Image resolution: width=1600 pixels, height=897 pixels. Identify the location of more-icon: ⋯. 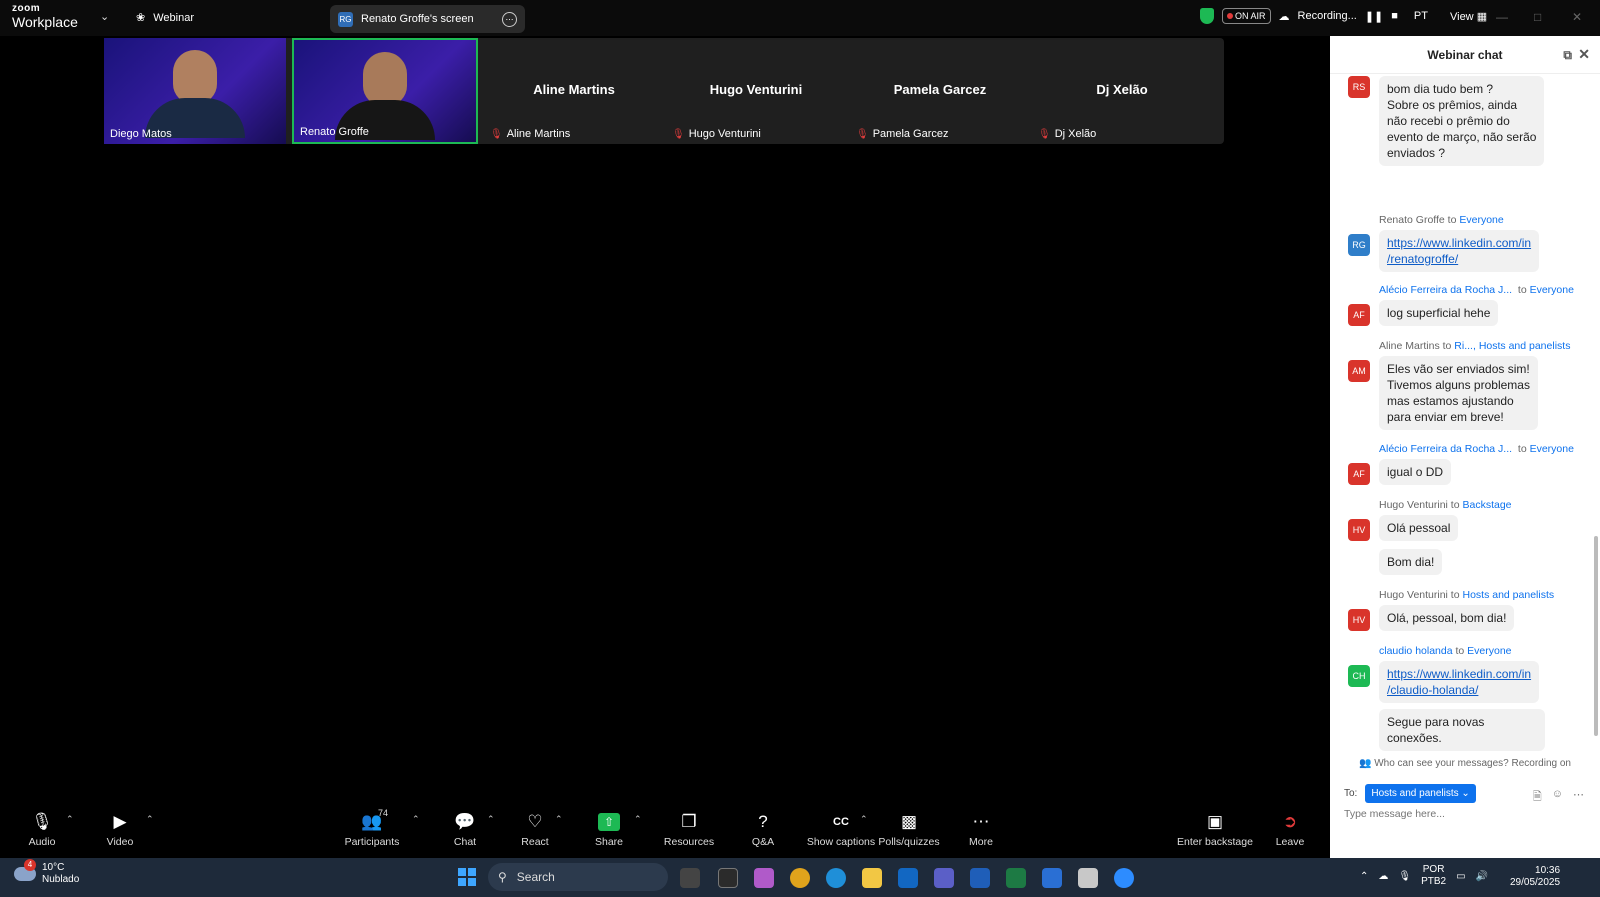
(1578, 797).